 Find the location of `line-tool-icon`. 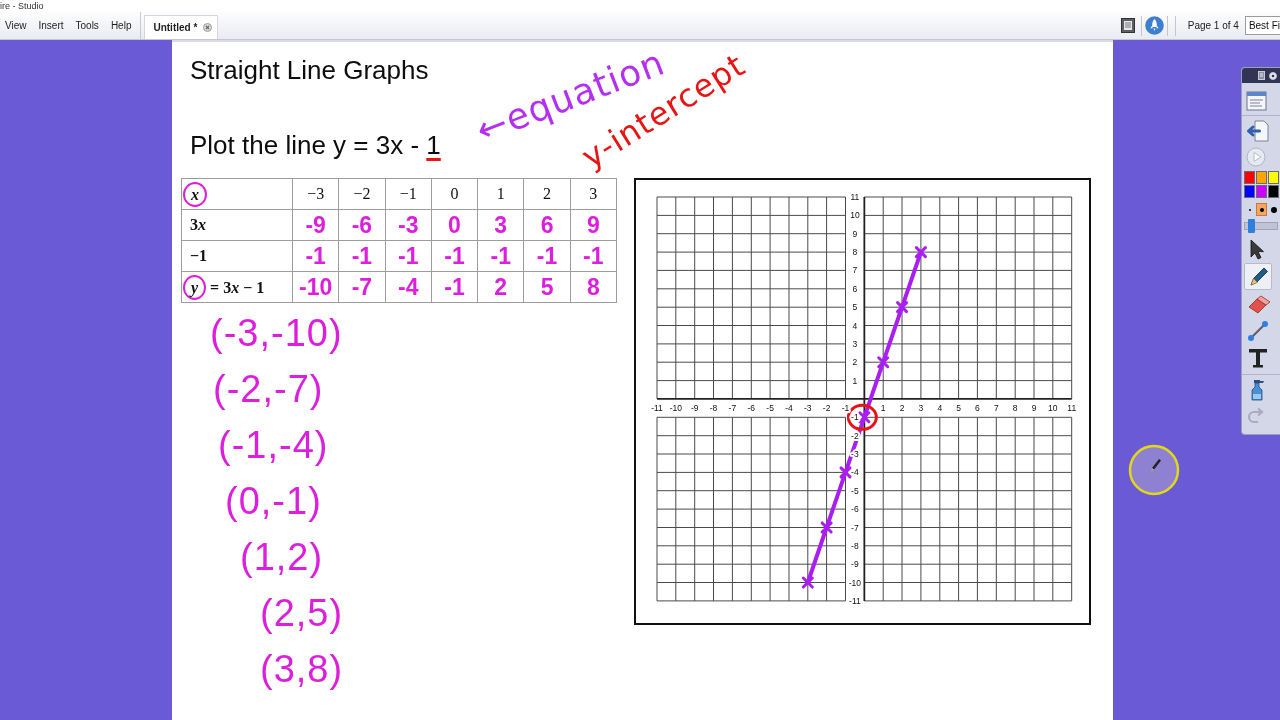

line-tool-icon is located at coordinates (1258, 330).